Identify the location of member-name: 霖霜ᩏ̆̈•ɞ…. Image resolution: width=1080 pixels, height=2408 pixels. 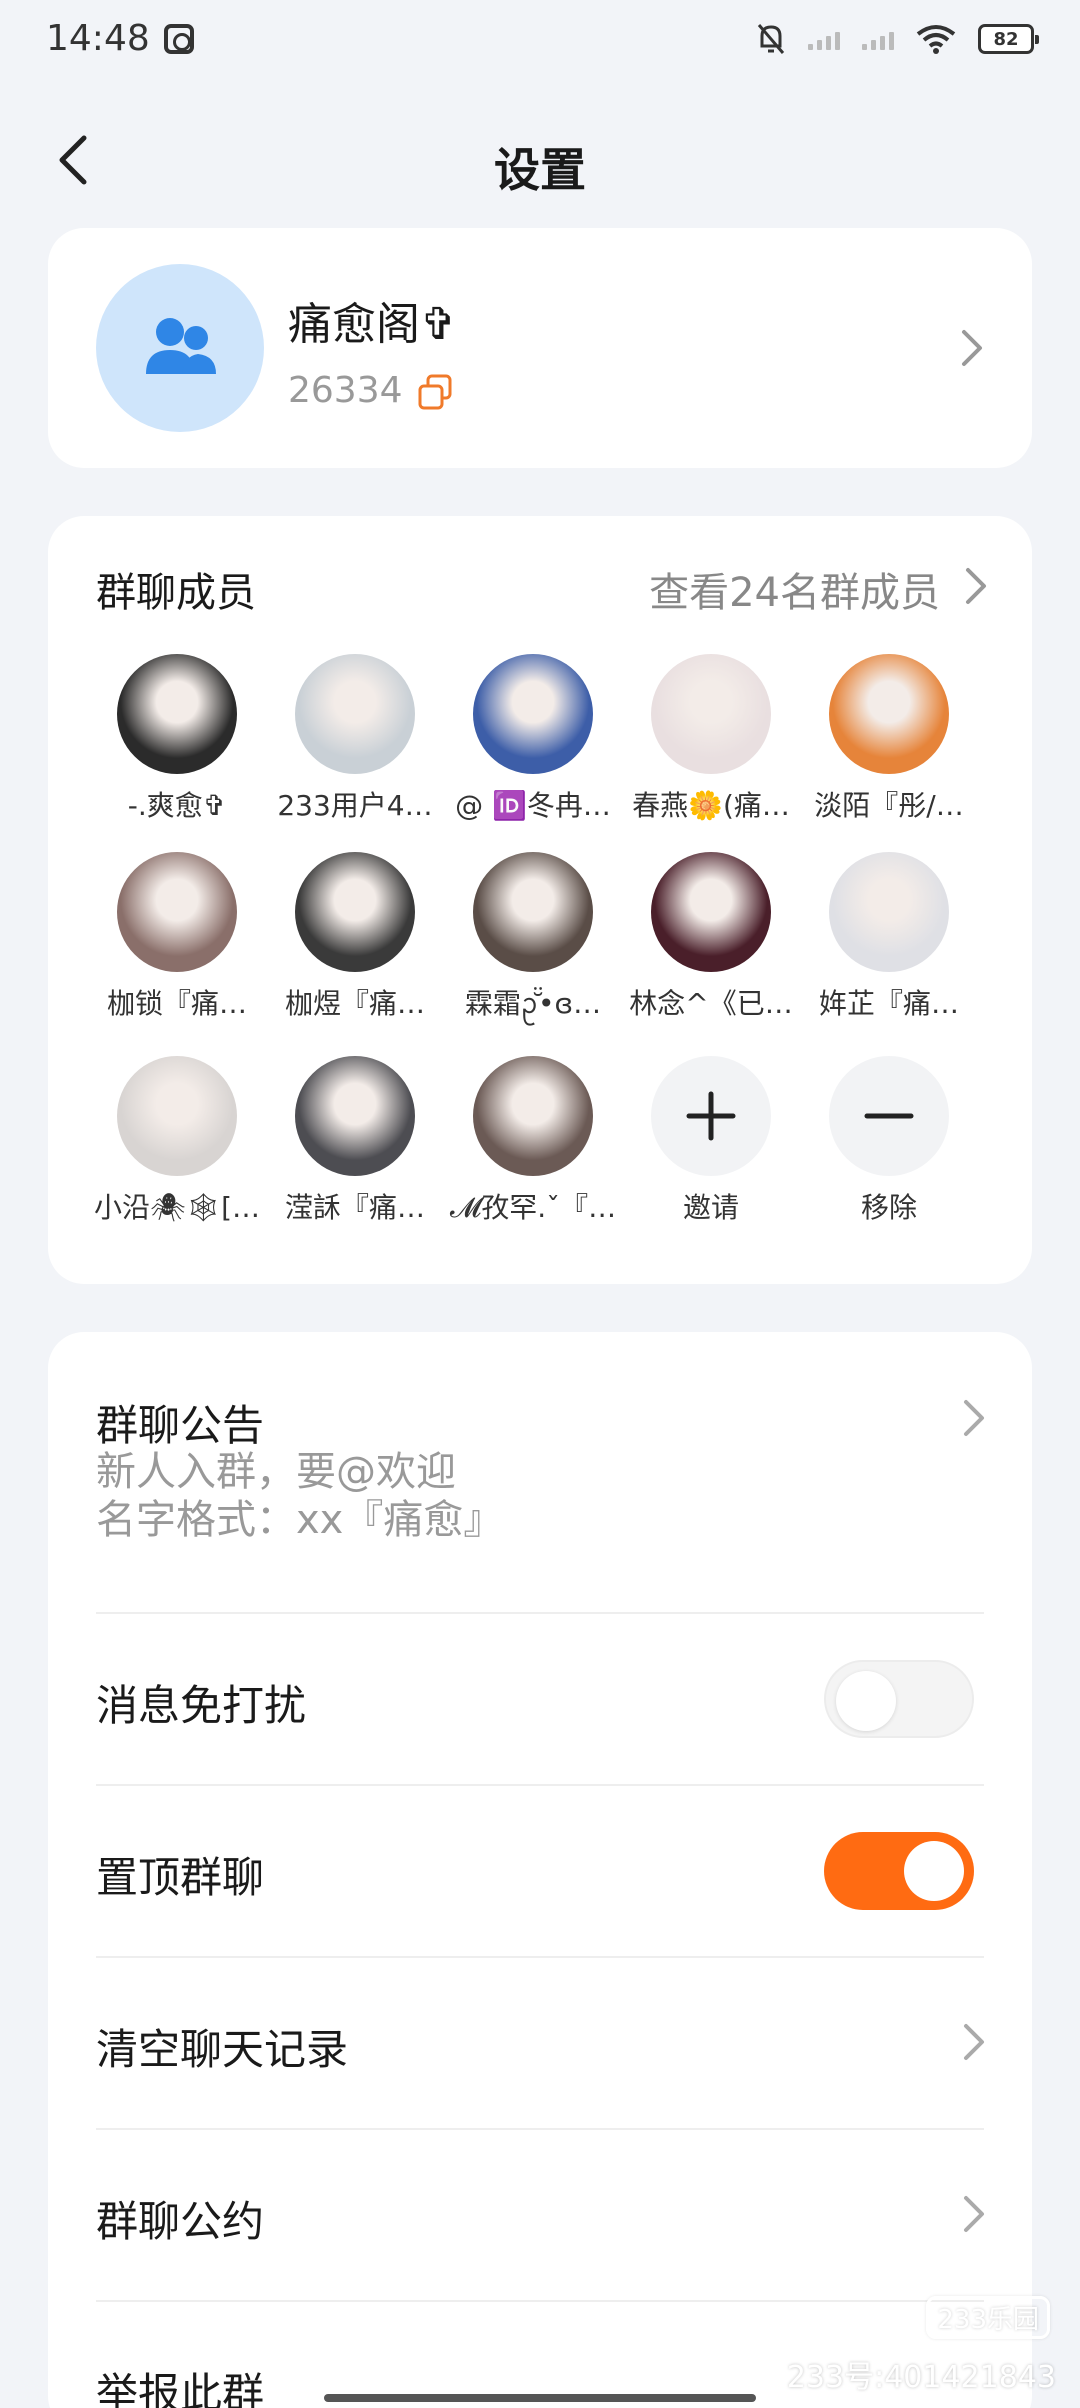
(533, 1003).